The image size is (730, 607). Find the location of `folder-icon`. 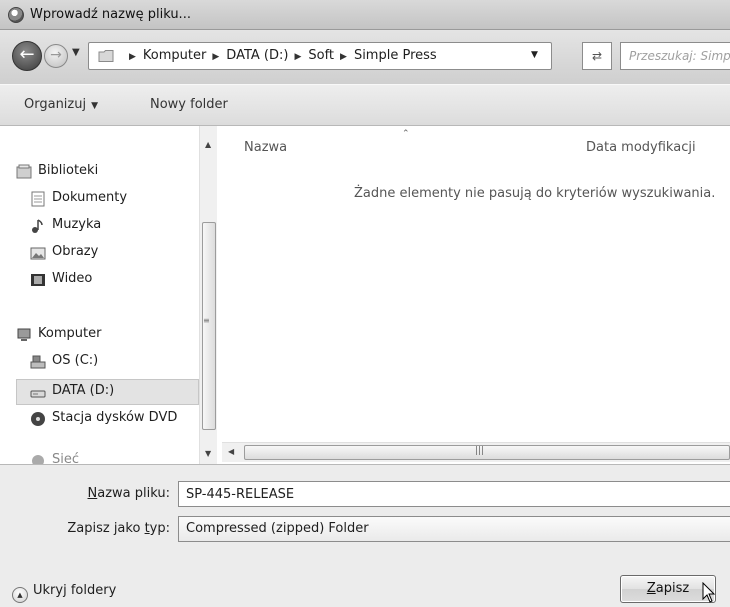

folder-icon is located at coordinates (106, 56).